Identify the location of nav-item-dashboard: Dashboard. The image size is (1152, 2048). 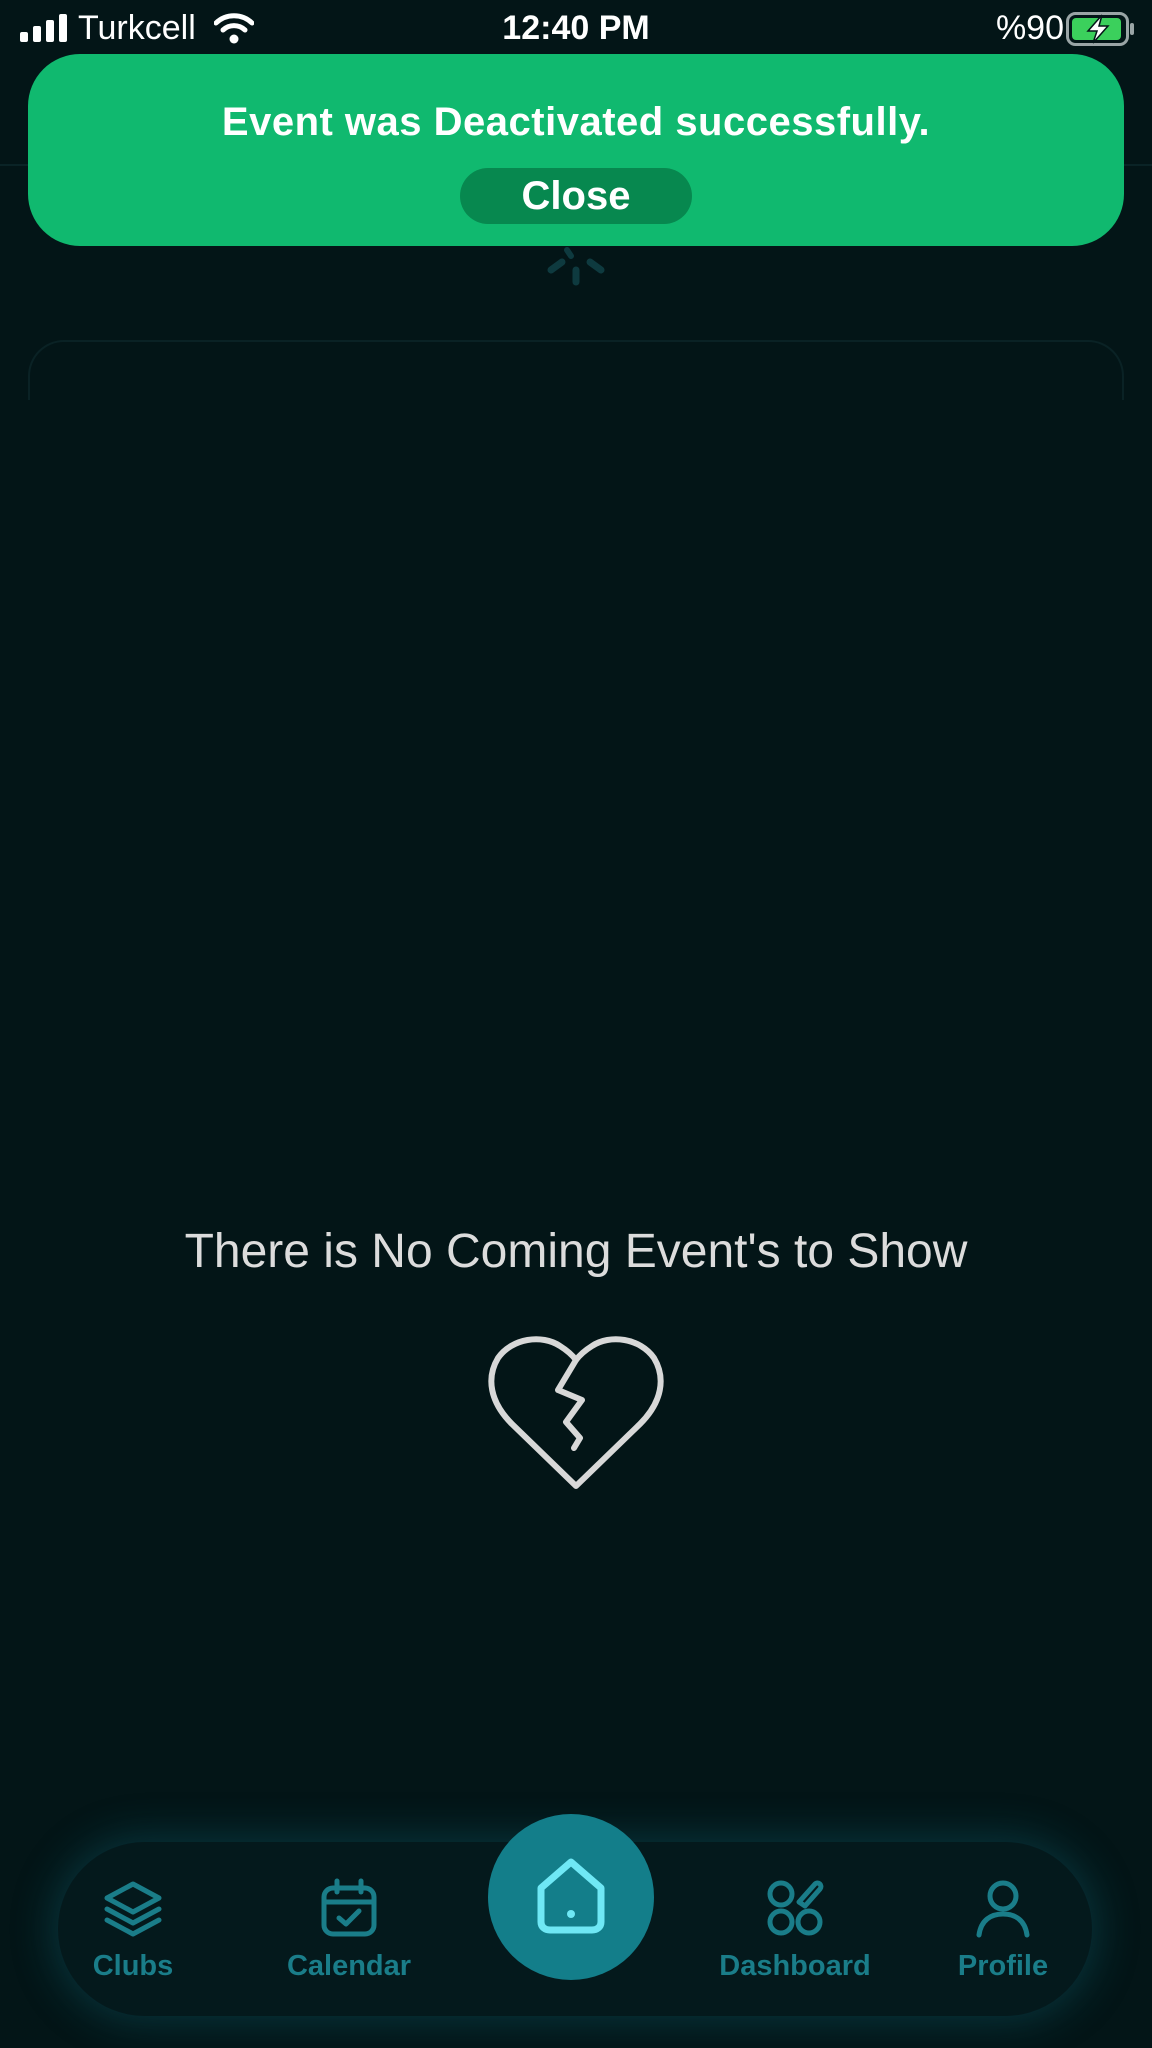
(795, 1929).